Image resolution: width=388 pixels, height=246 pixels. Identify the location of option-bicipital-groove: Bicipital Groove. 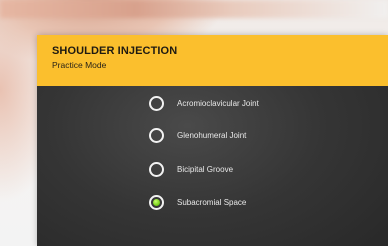
(191, 169).